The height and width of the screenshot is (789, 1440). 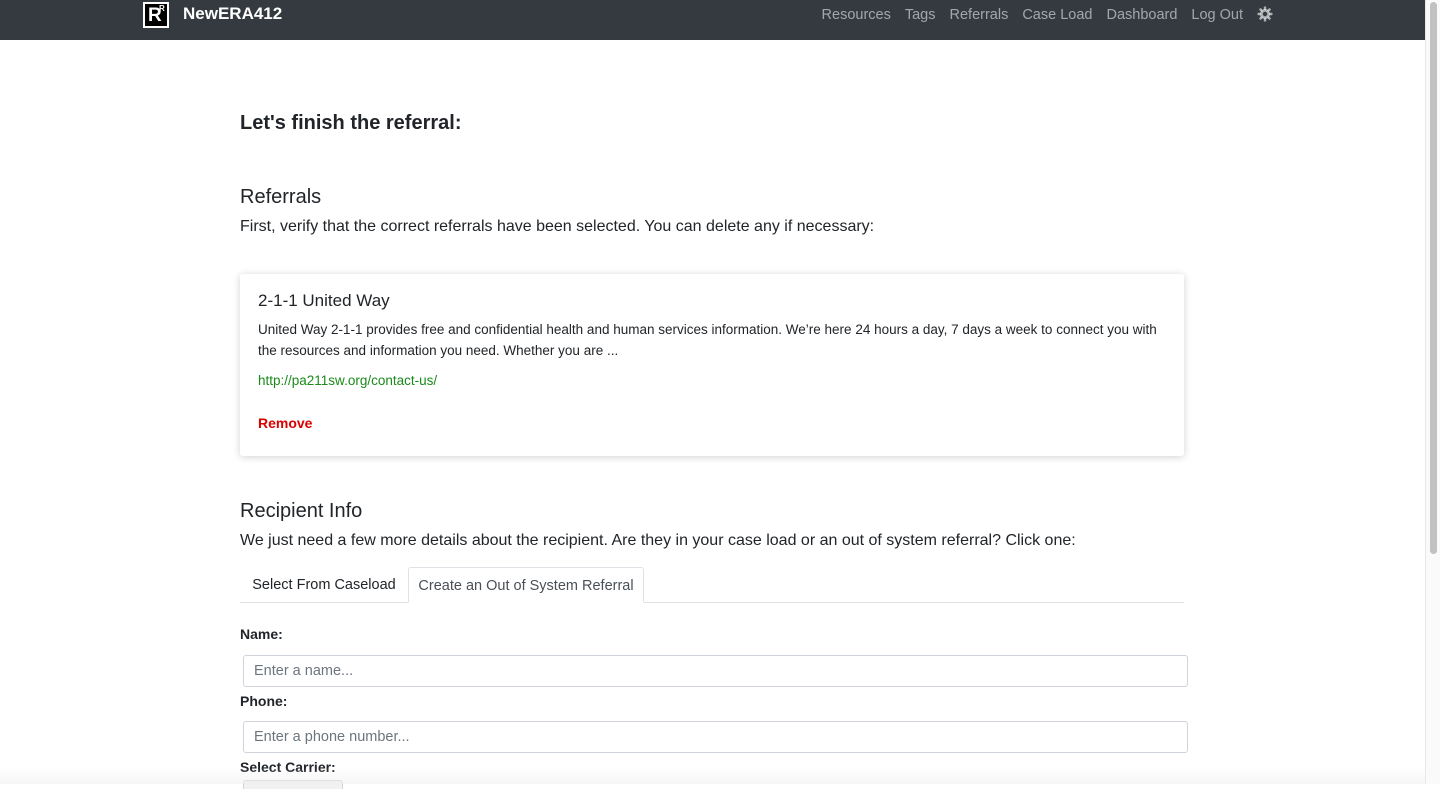 I want to click on scrollbar-thumb, so click(x=1433, y=278).